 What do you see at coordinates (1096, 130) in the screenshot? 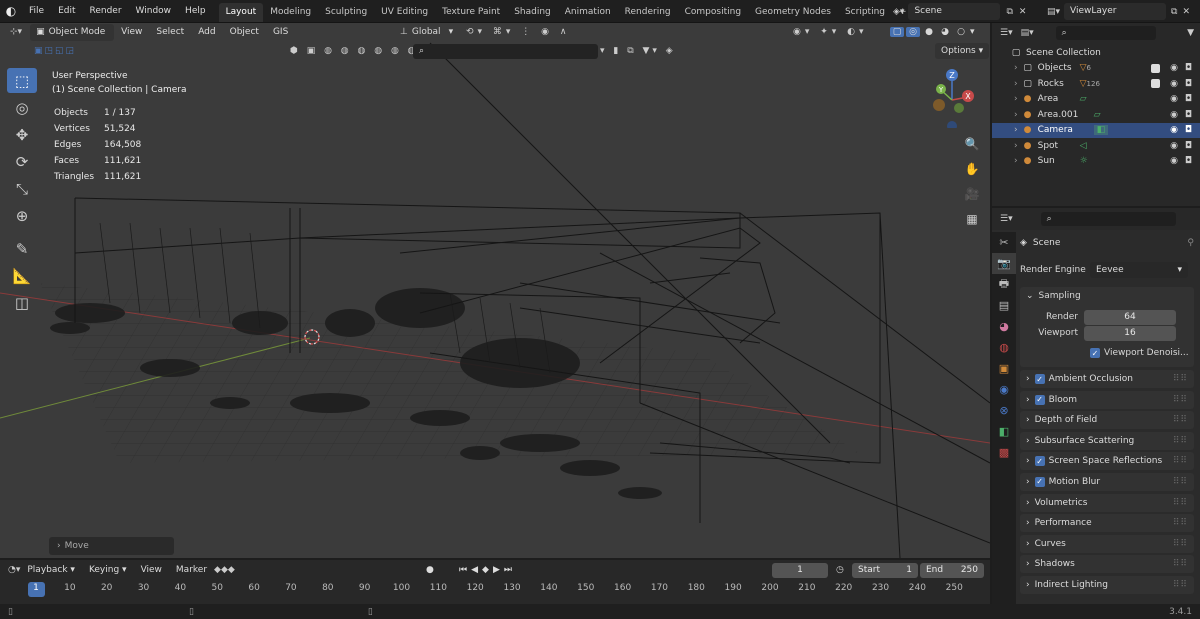
I see `outliner-item-camera: › ● Camera ◧ ◉ ◘` at bounding box center [1096, 130].